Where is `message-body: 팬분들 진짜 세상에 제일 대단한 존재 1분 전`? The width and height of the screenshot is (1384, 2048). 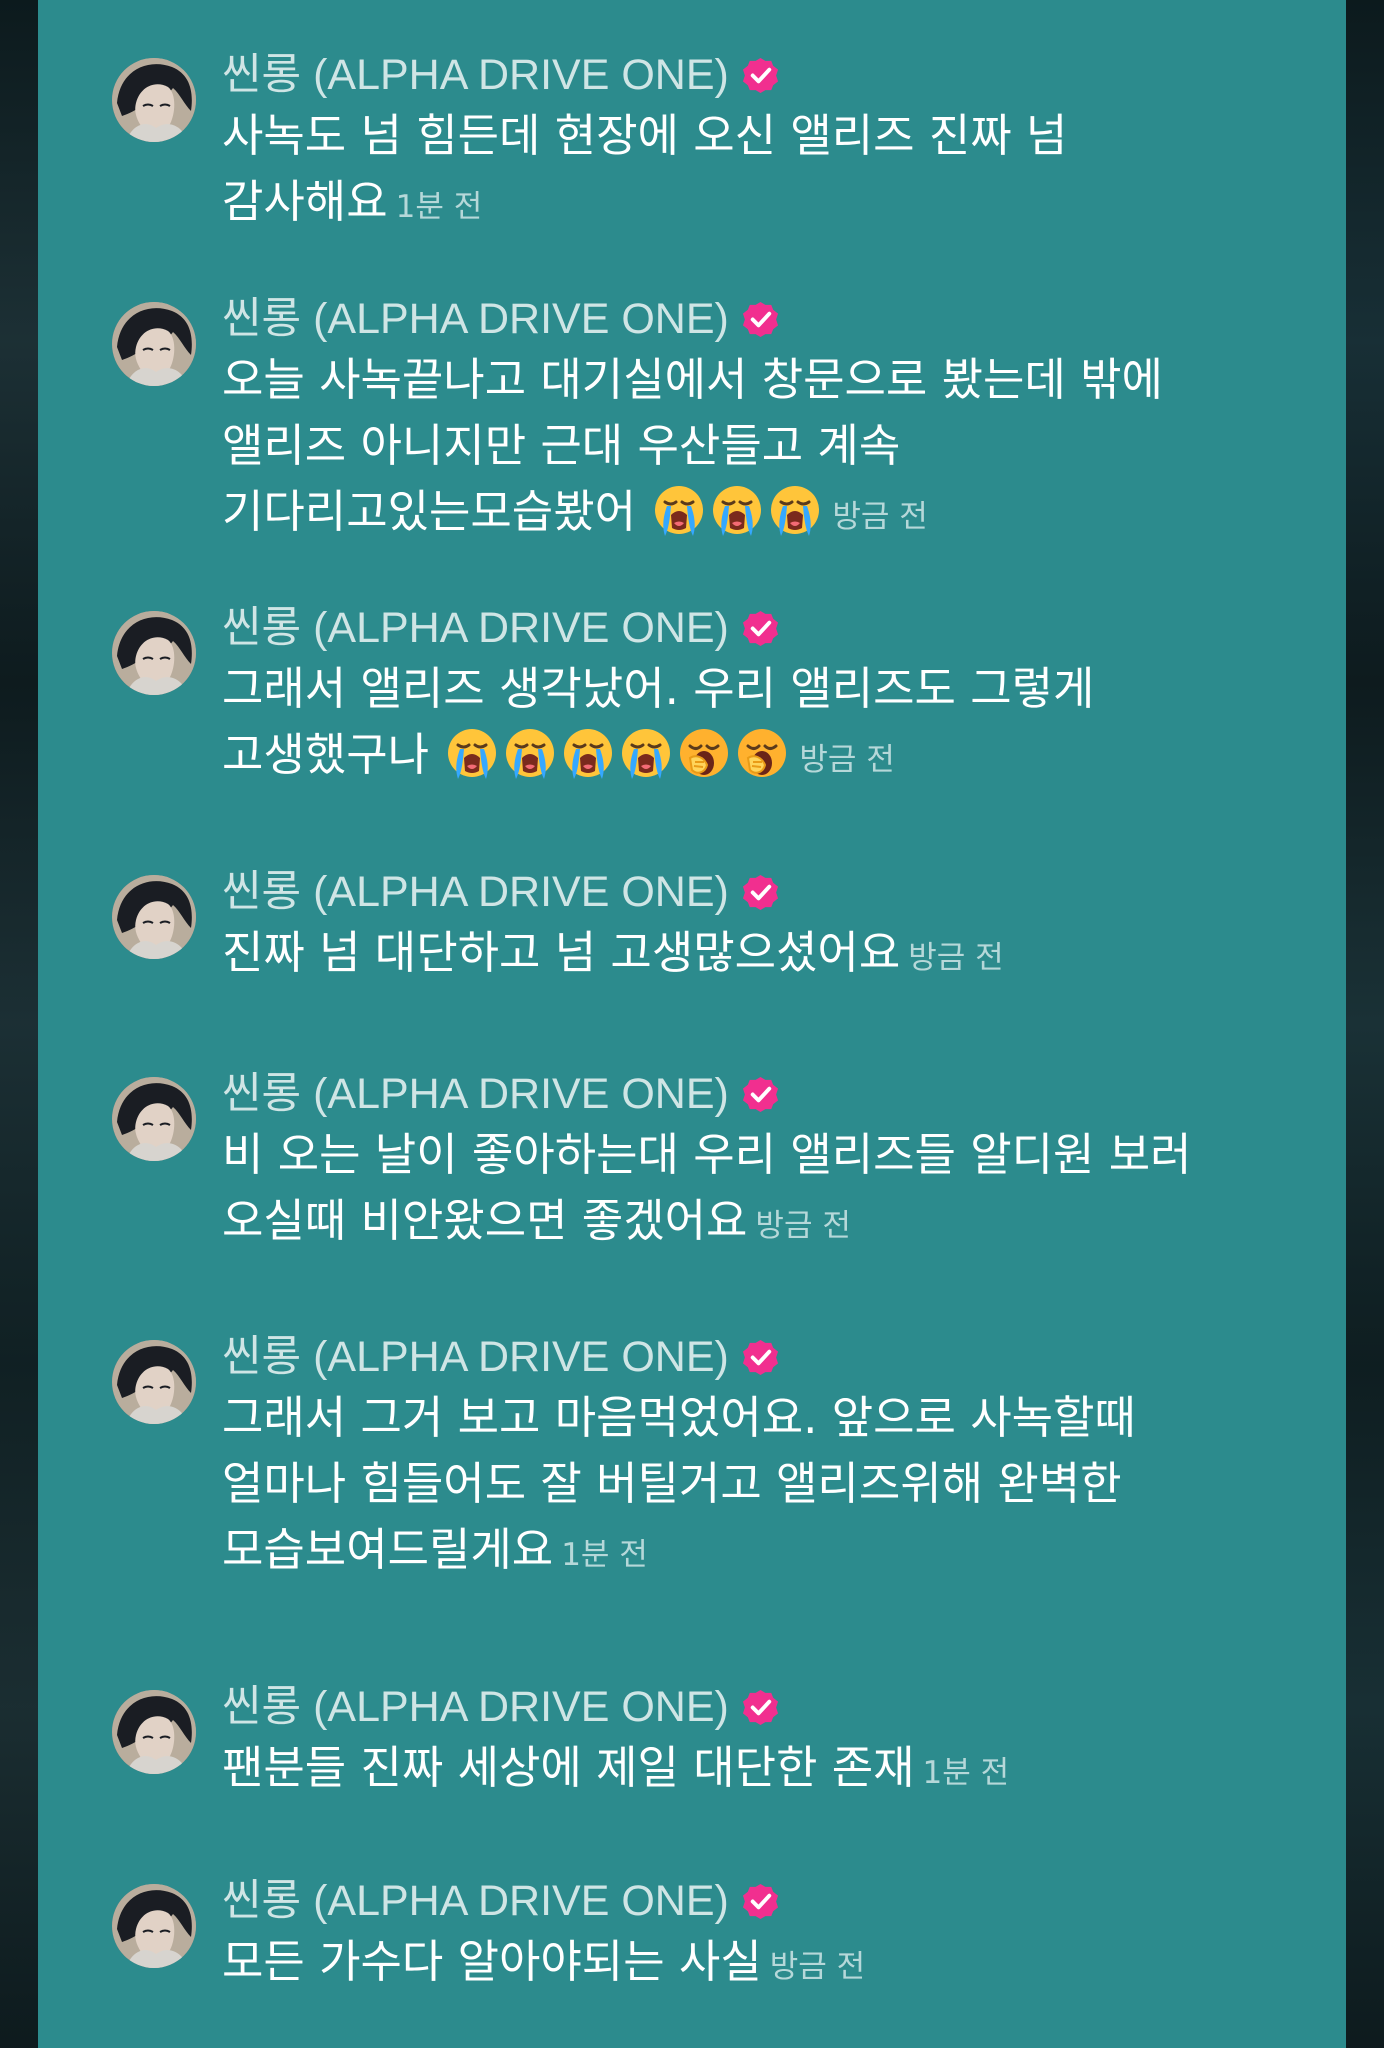
message-body: 팬분들 진짜 세상에 제일 대단한 존재 1분 전 is located at coordinates (742, 1770).